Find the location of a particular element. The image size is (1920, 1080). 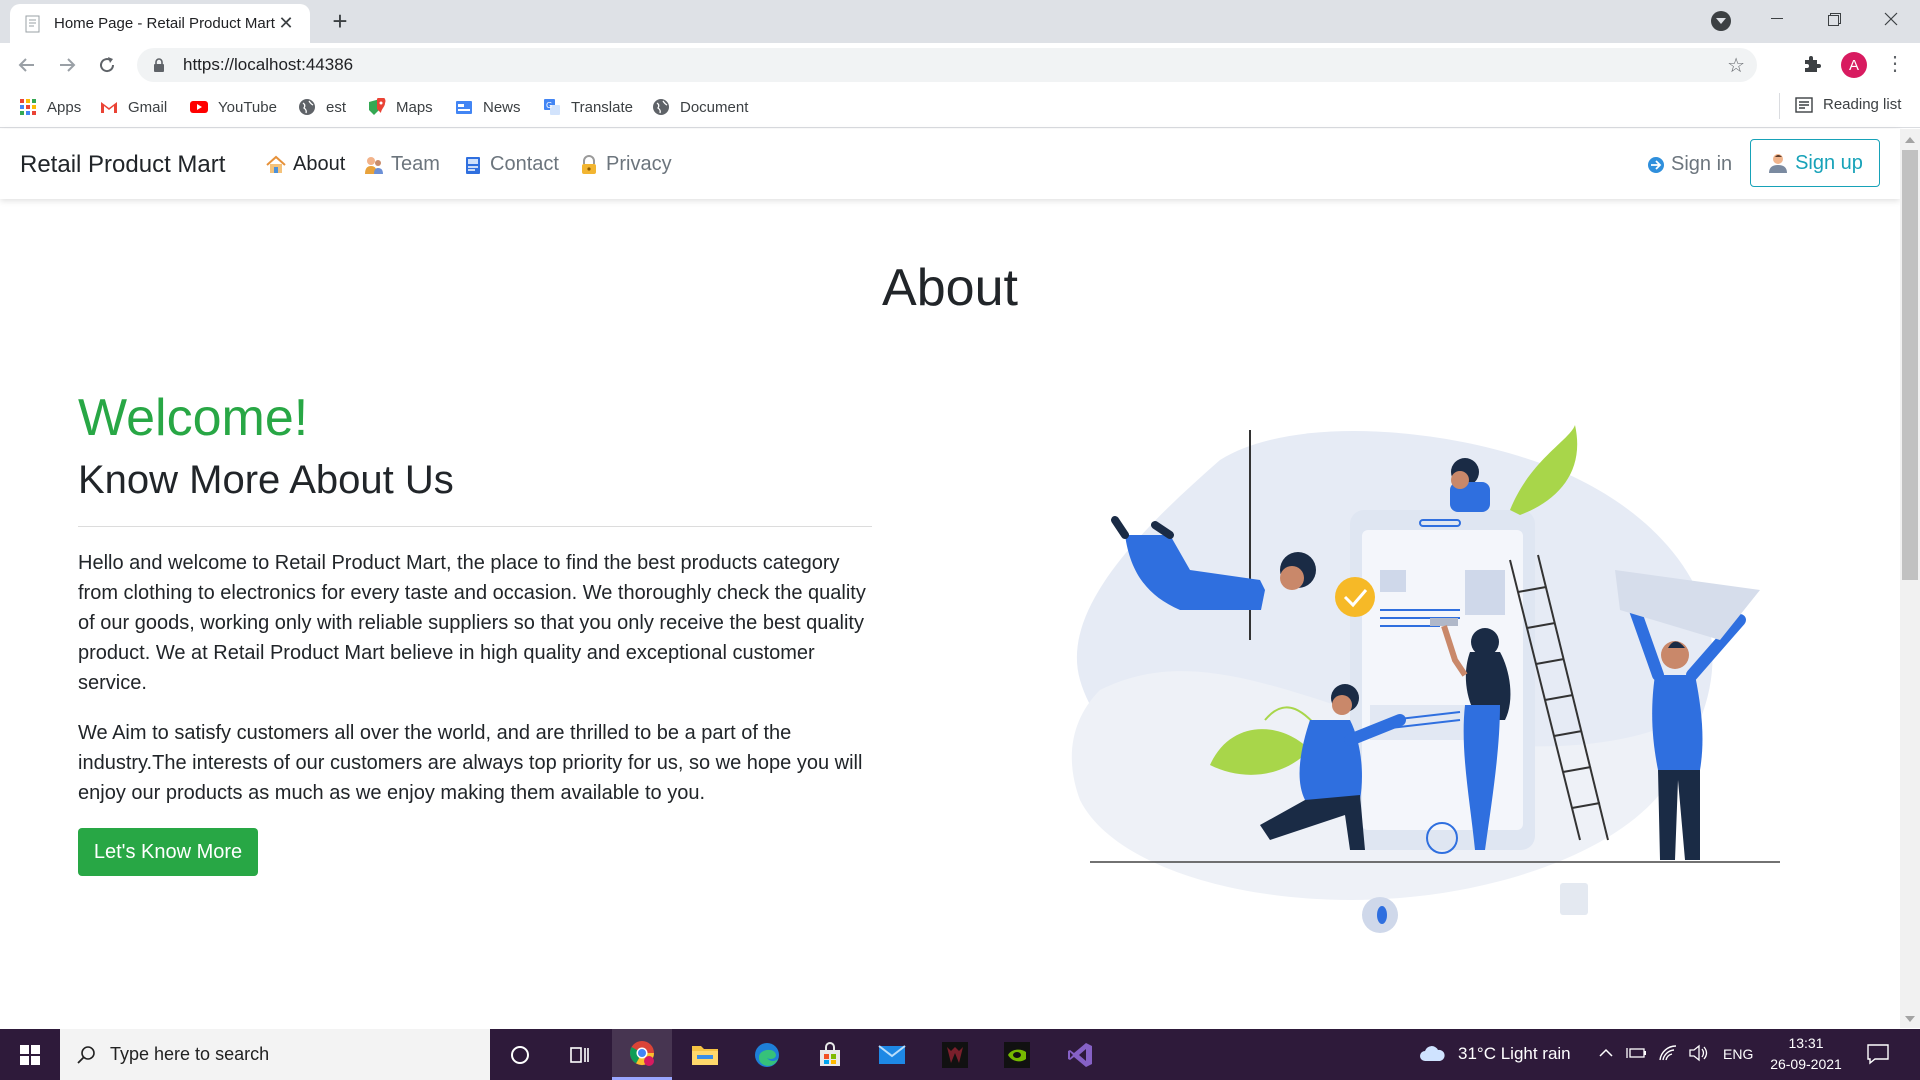

battery-icon is located at coordinates (1637, 1053).